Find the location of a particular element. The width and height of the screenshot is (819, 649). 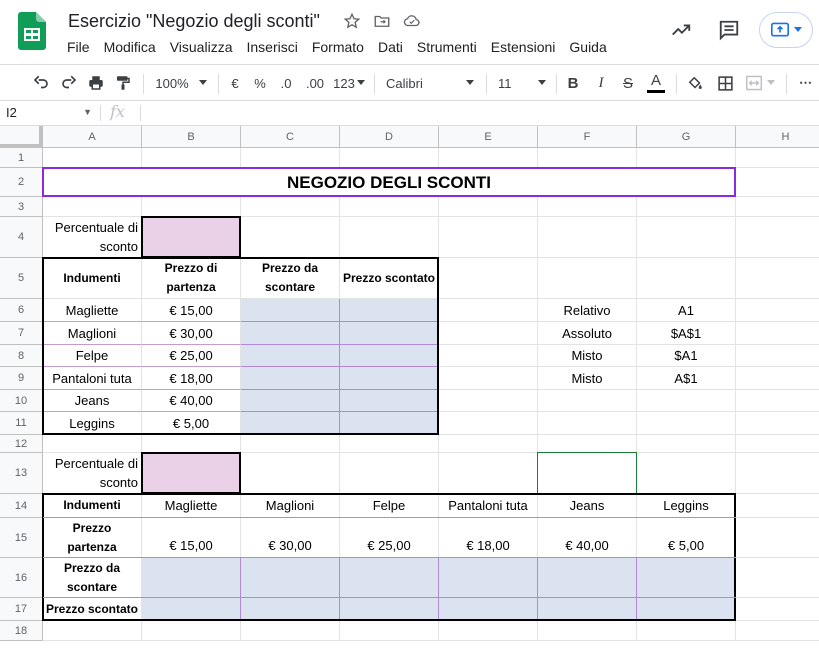

number-format-select: 123 is located at coordinates (349, 83).